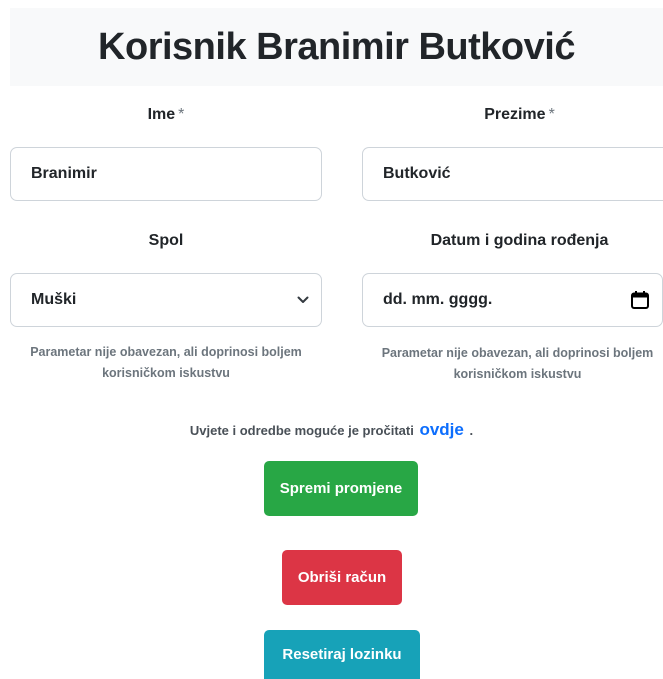 The image size is (663, 679). Describe the element at coordinates (471, 430) in the screenshot. I see `terms-suffix: .` at that location.